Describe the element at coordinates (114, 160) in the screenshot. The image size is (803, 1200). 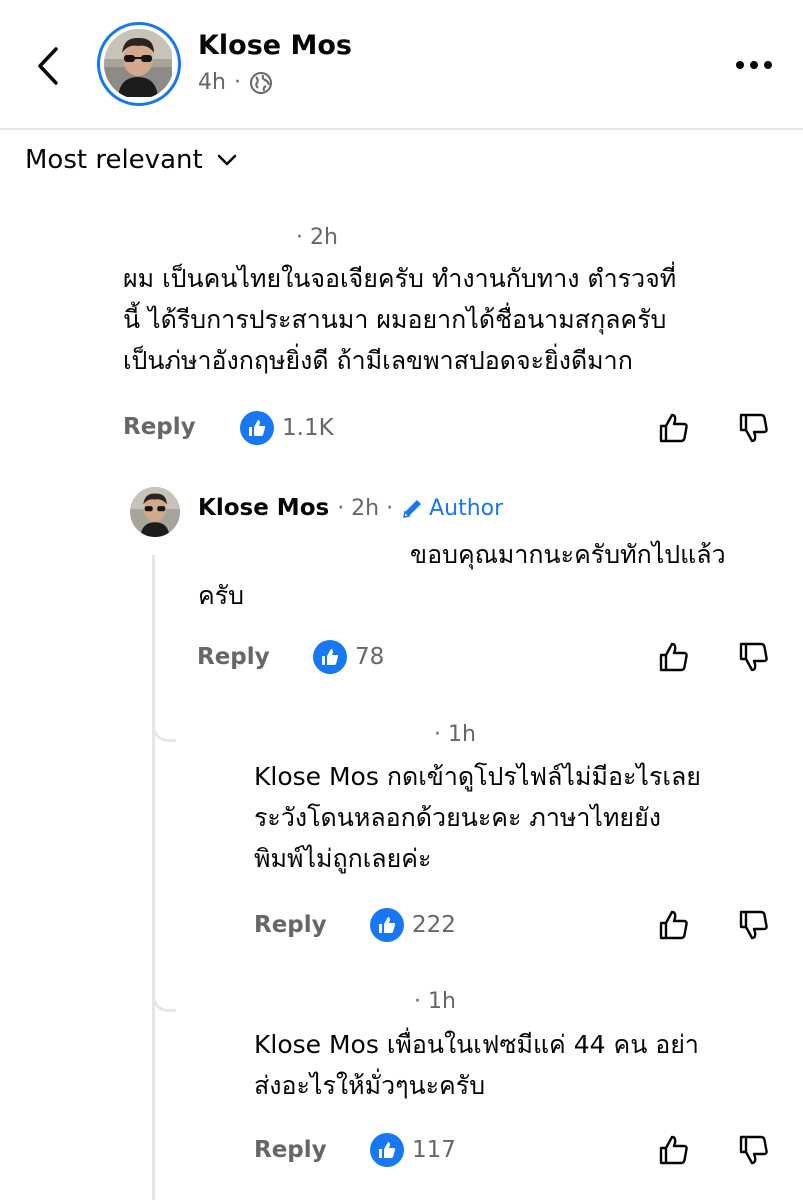
I see `sort-label: Most relevant` at that location.